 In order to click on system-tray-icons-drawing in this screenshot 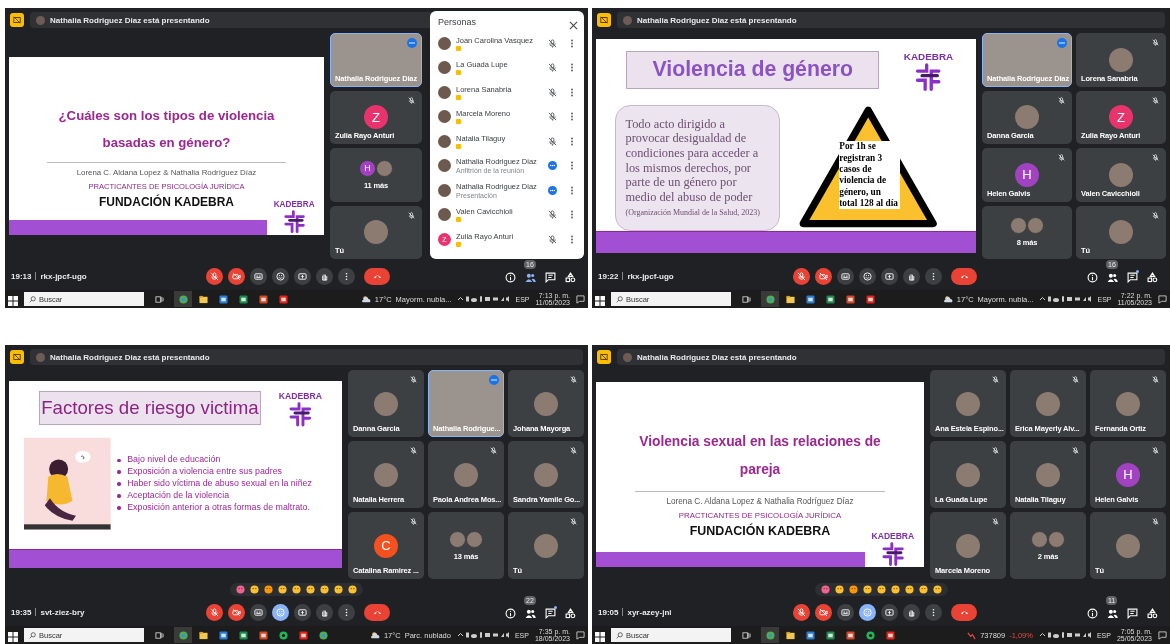, I will do `click(1064, 635)`.